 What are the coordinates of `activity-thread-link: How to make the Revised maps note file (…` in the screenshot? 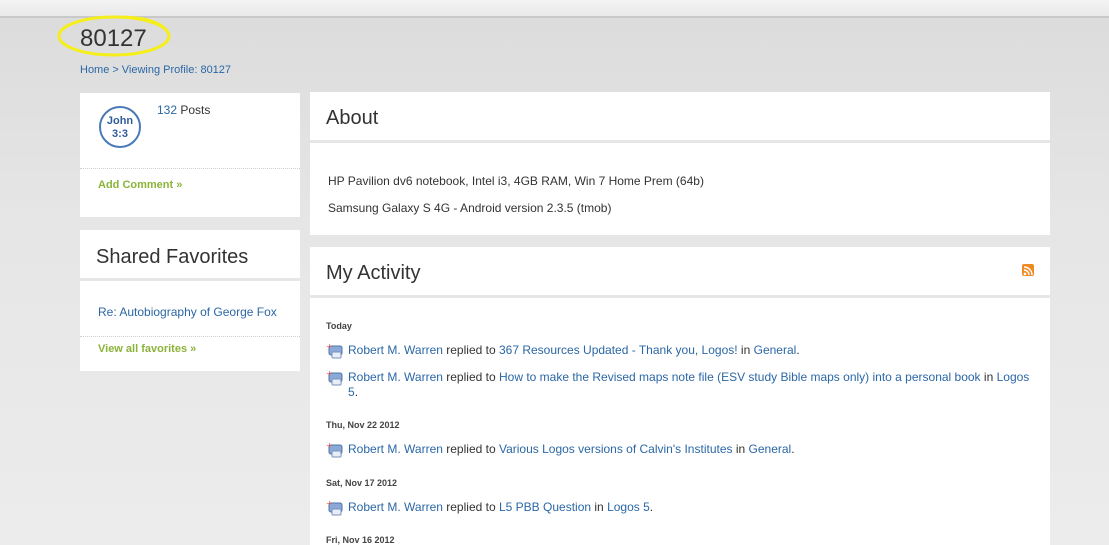 It's located at (740, 377).